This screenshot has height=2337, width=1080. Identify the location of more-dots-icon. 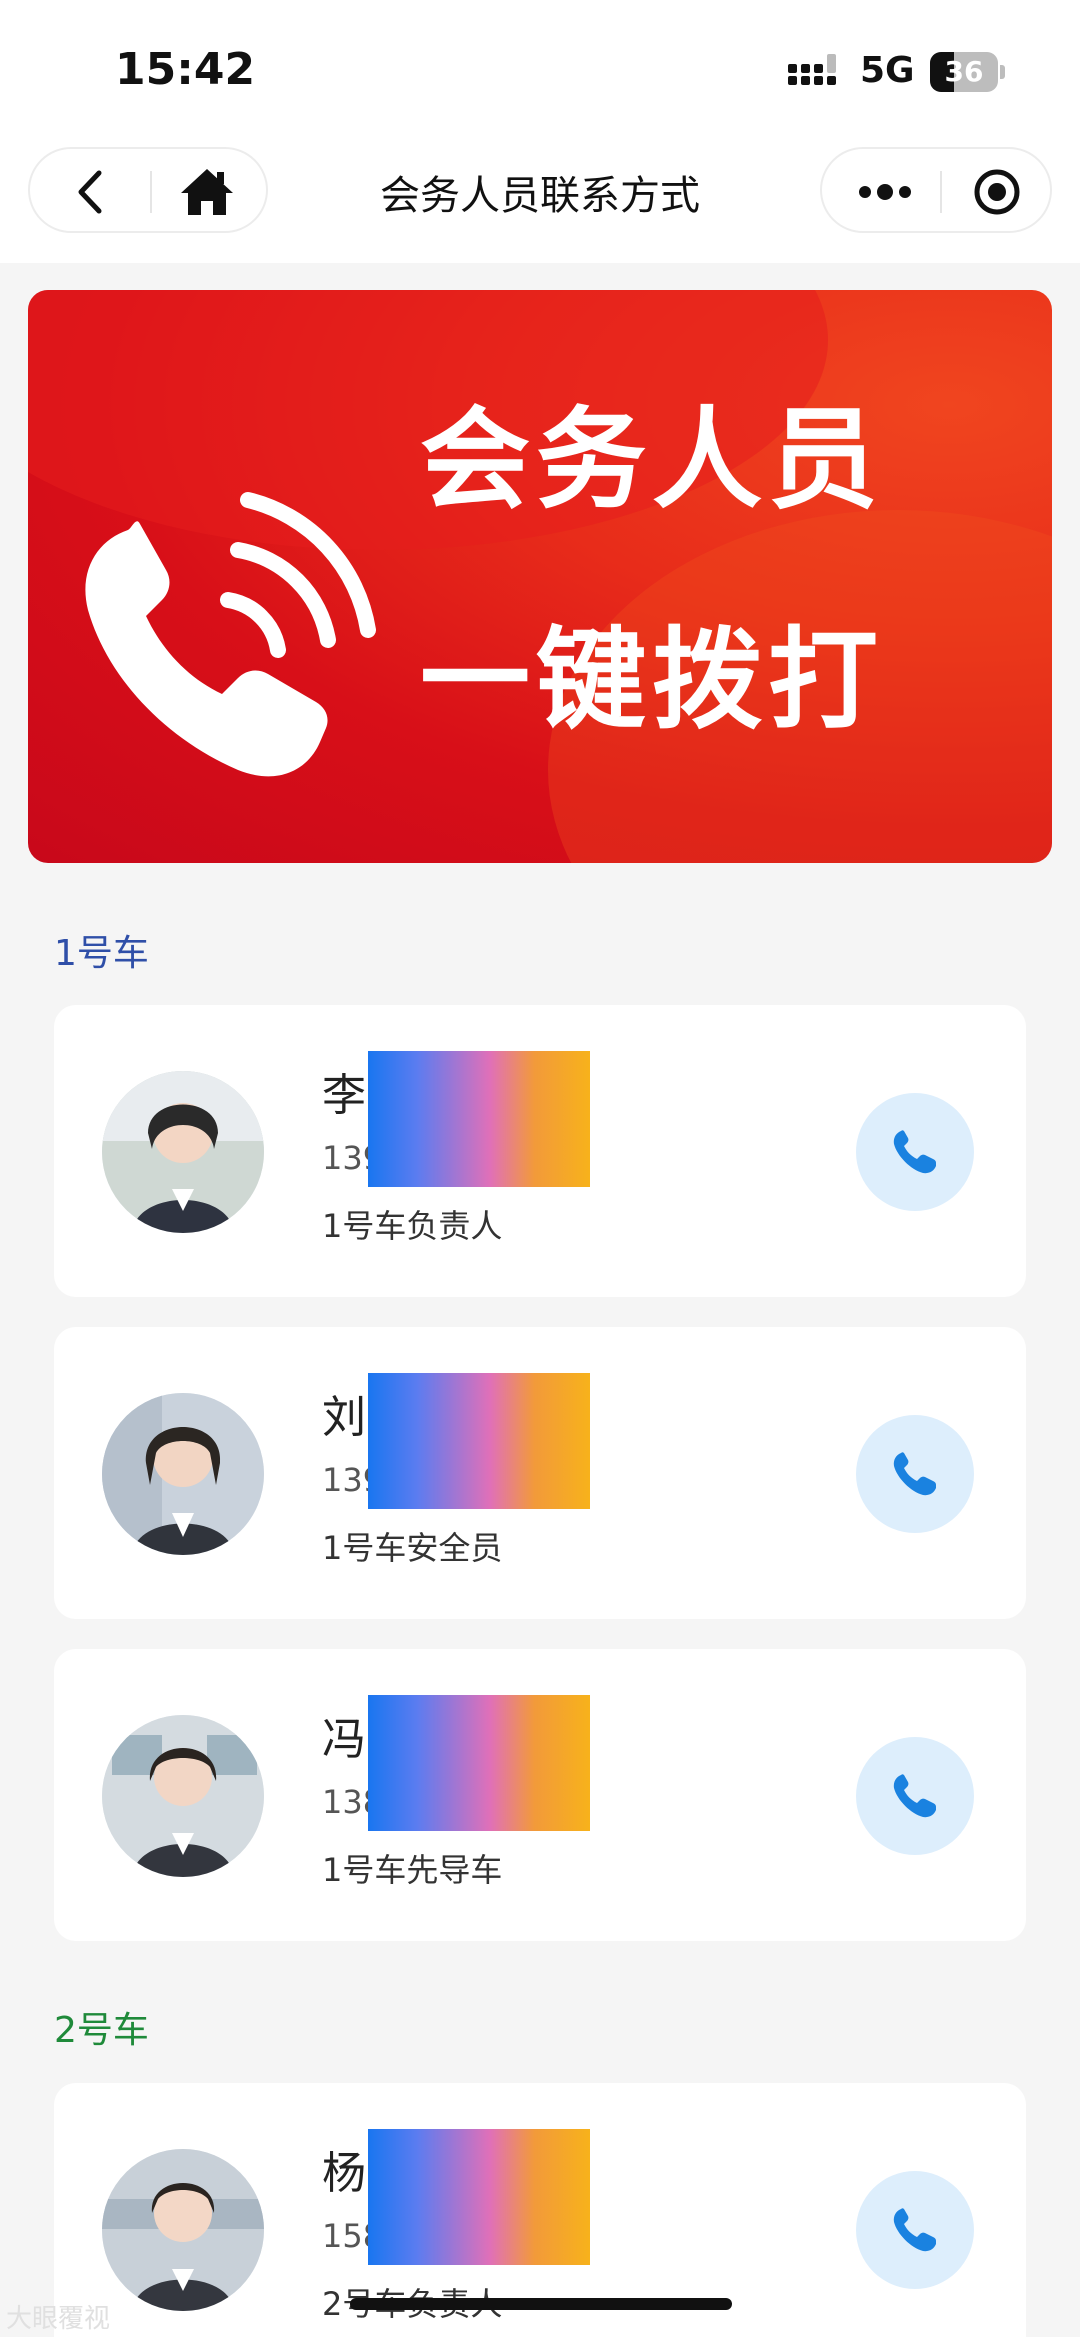
(885, 192).